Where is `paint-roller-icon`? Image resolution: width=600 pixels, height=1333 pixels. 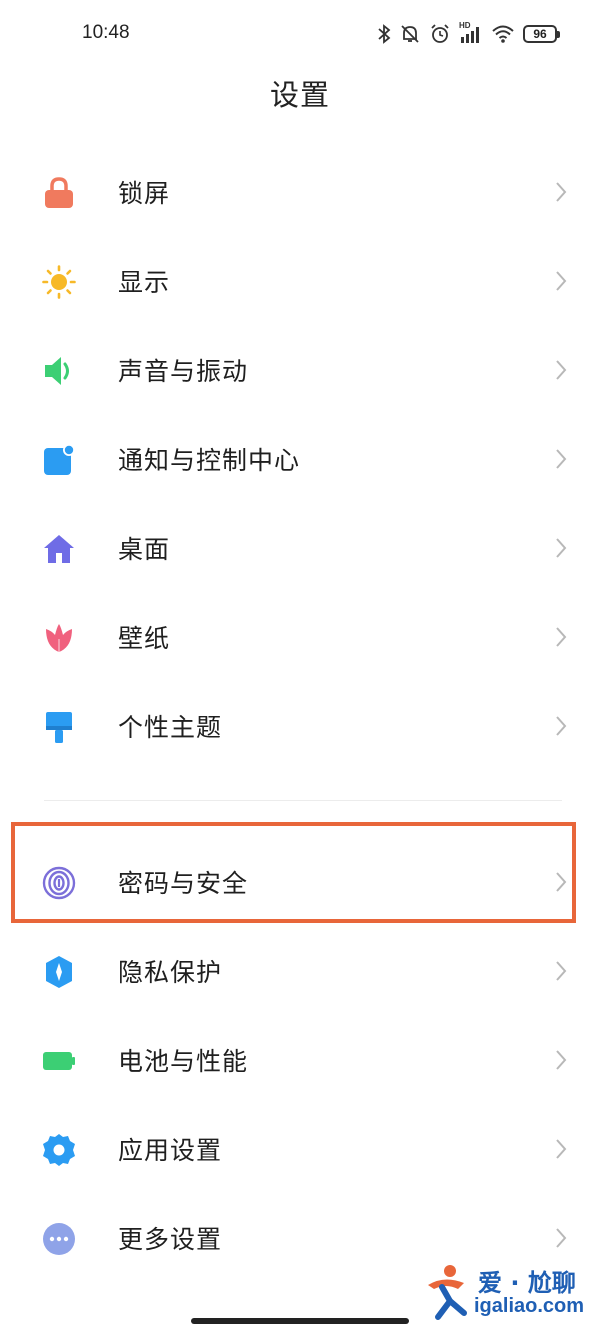
paint-roller-icon is located at coordinates (59, 727).